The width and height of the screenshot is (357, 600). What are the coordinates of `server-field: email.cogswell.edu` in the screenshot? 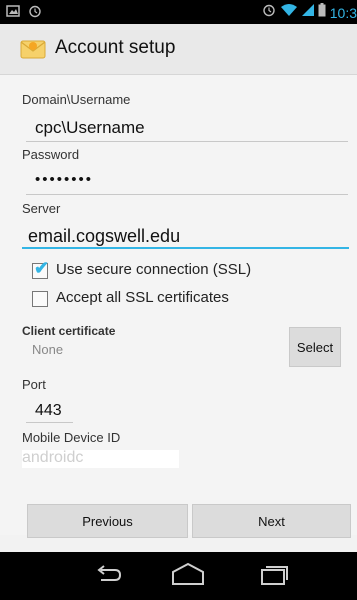 It's located at (104, 236).